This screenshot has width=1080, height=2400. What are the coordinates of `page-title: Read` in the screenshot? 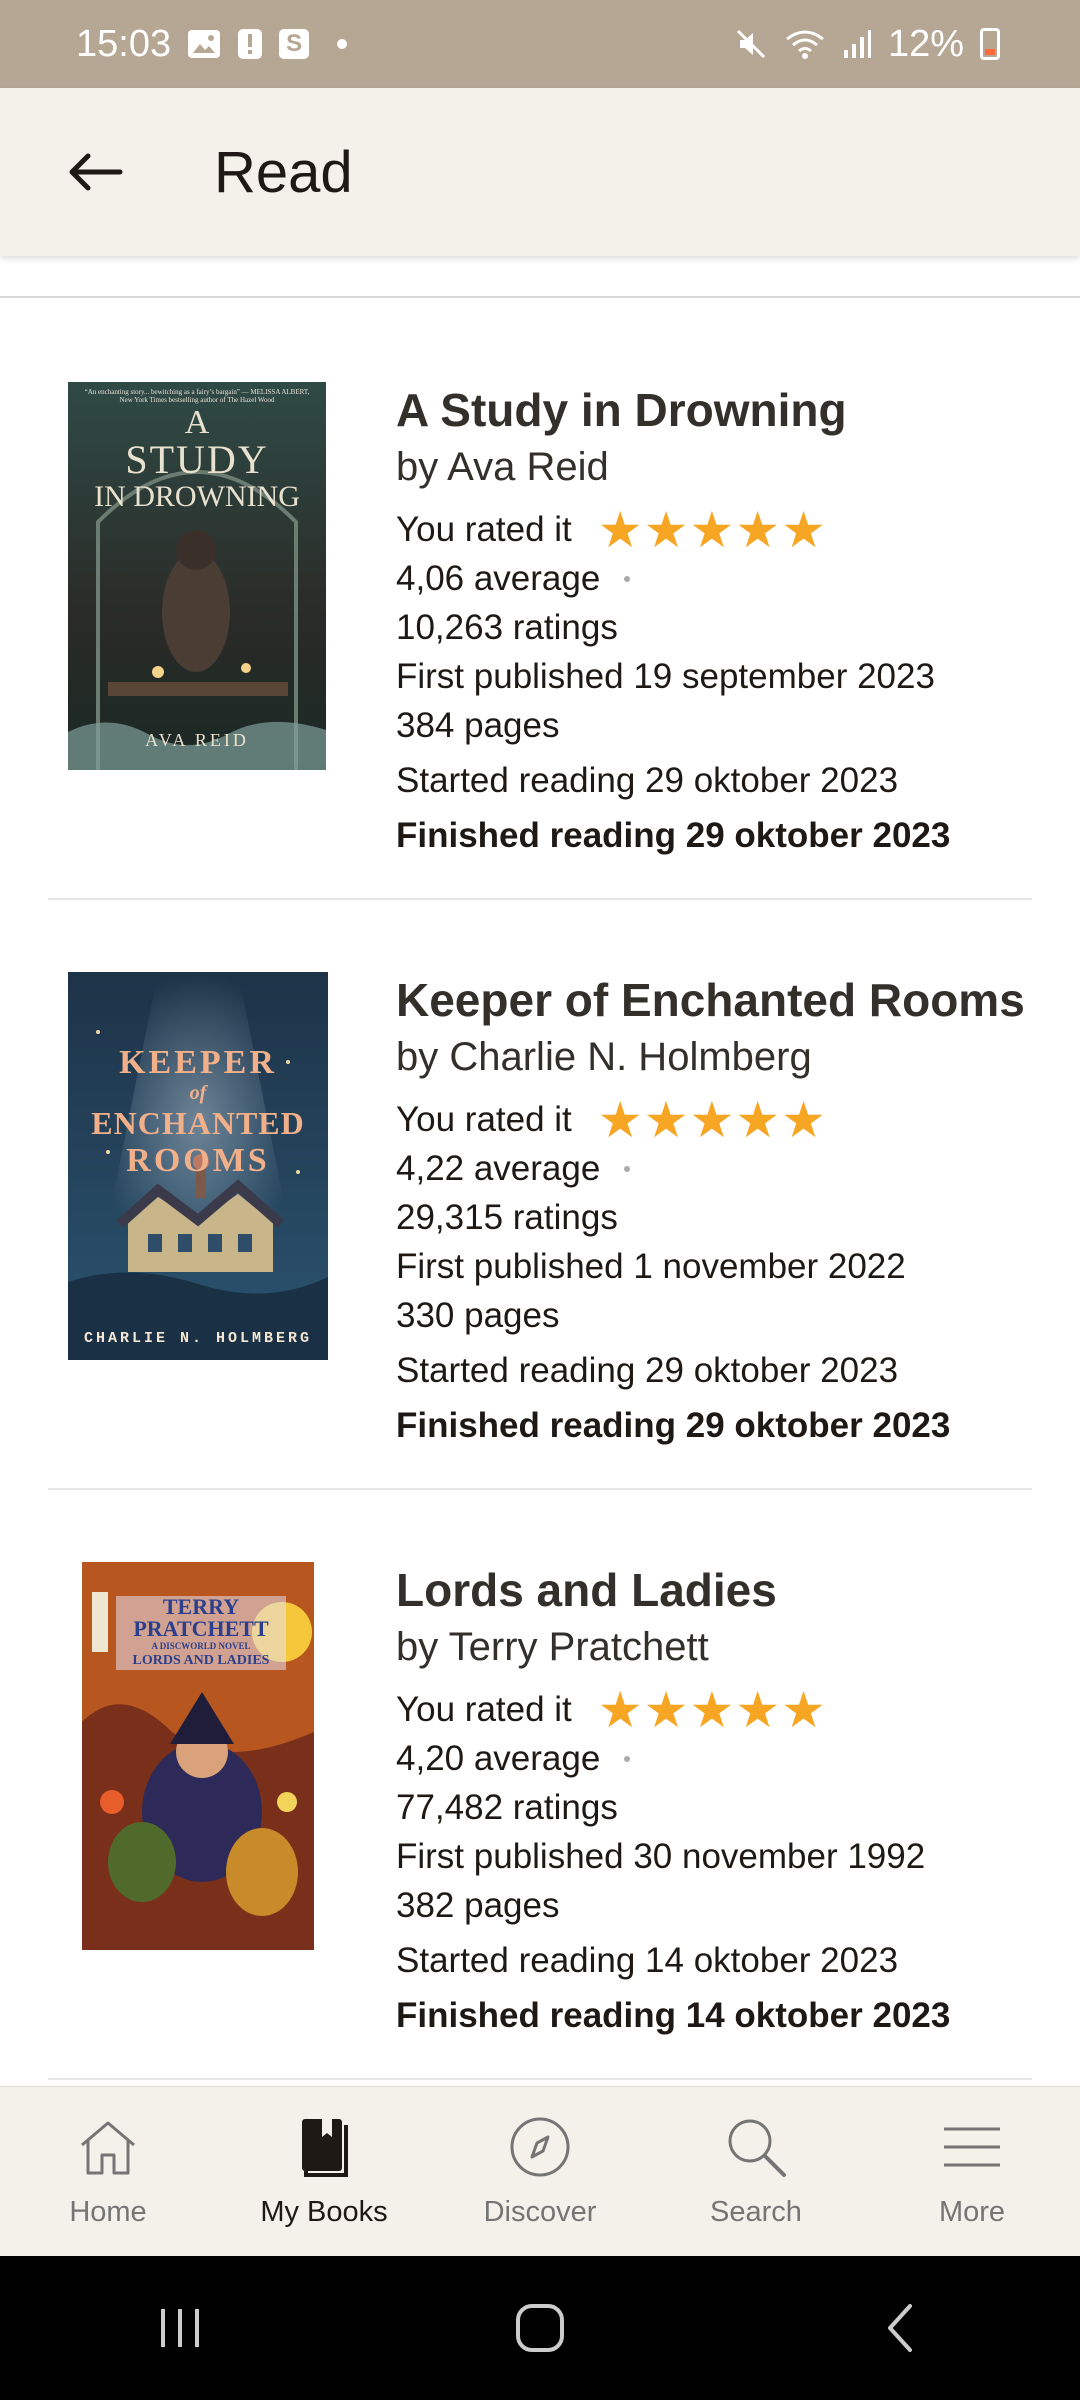 It's located at (283, 172).